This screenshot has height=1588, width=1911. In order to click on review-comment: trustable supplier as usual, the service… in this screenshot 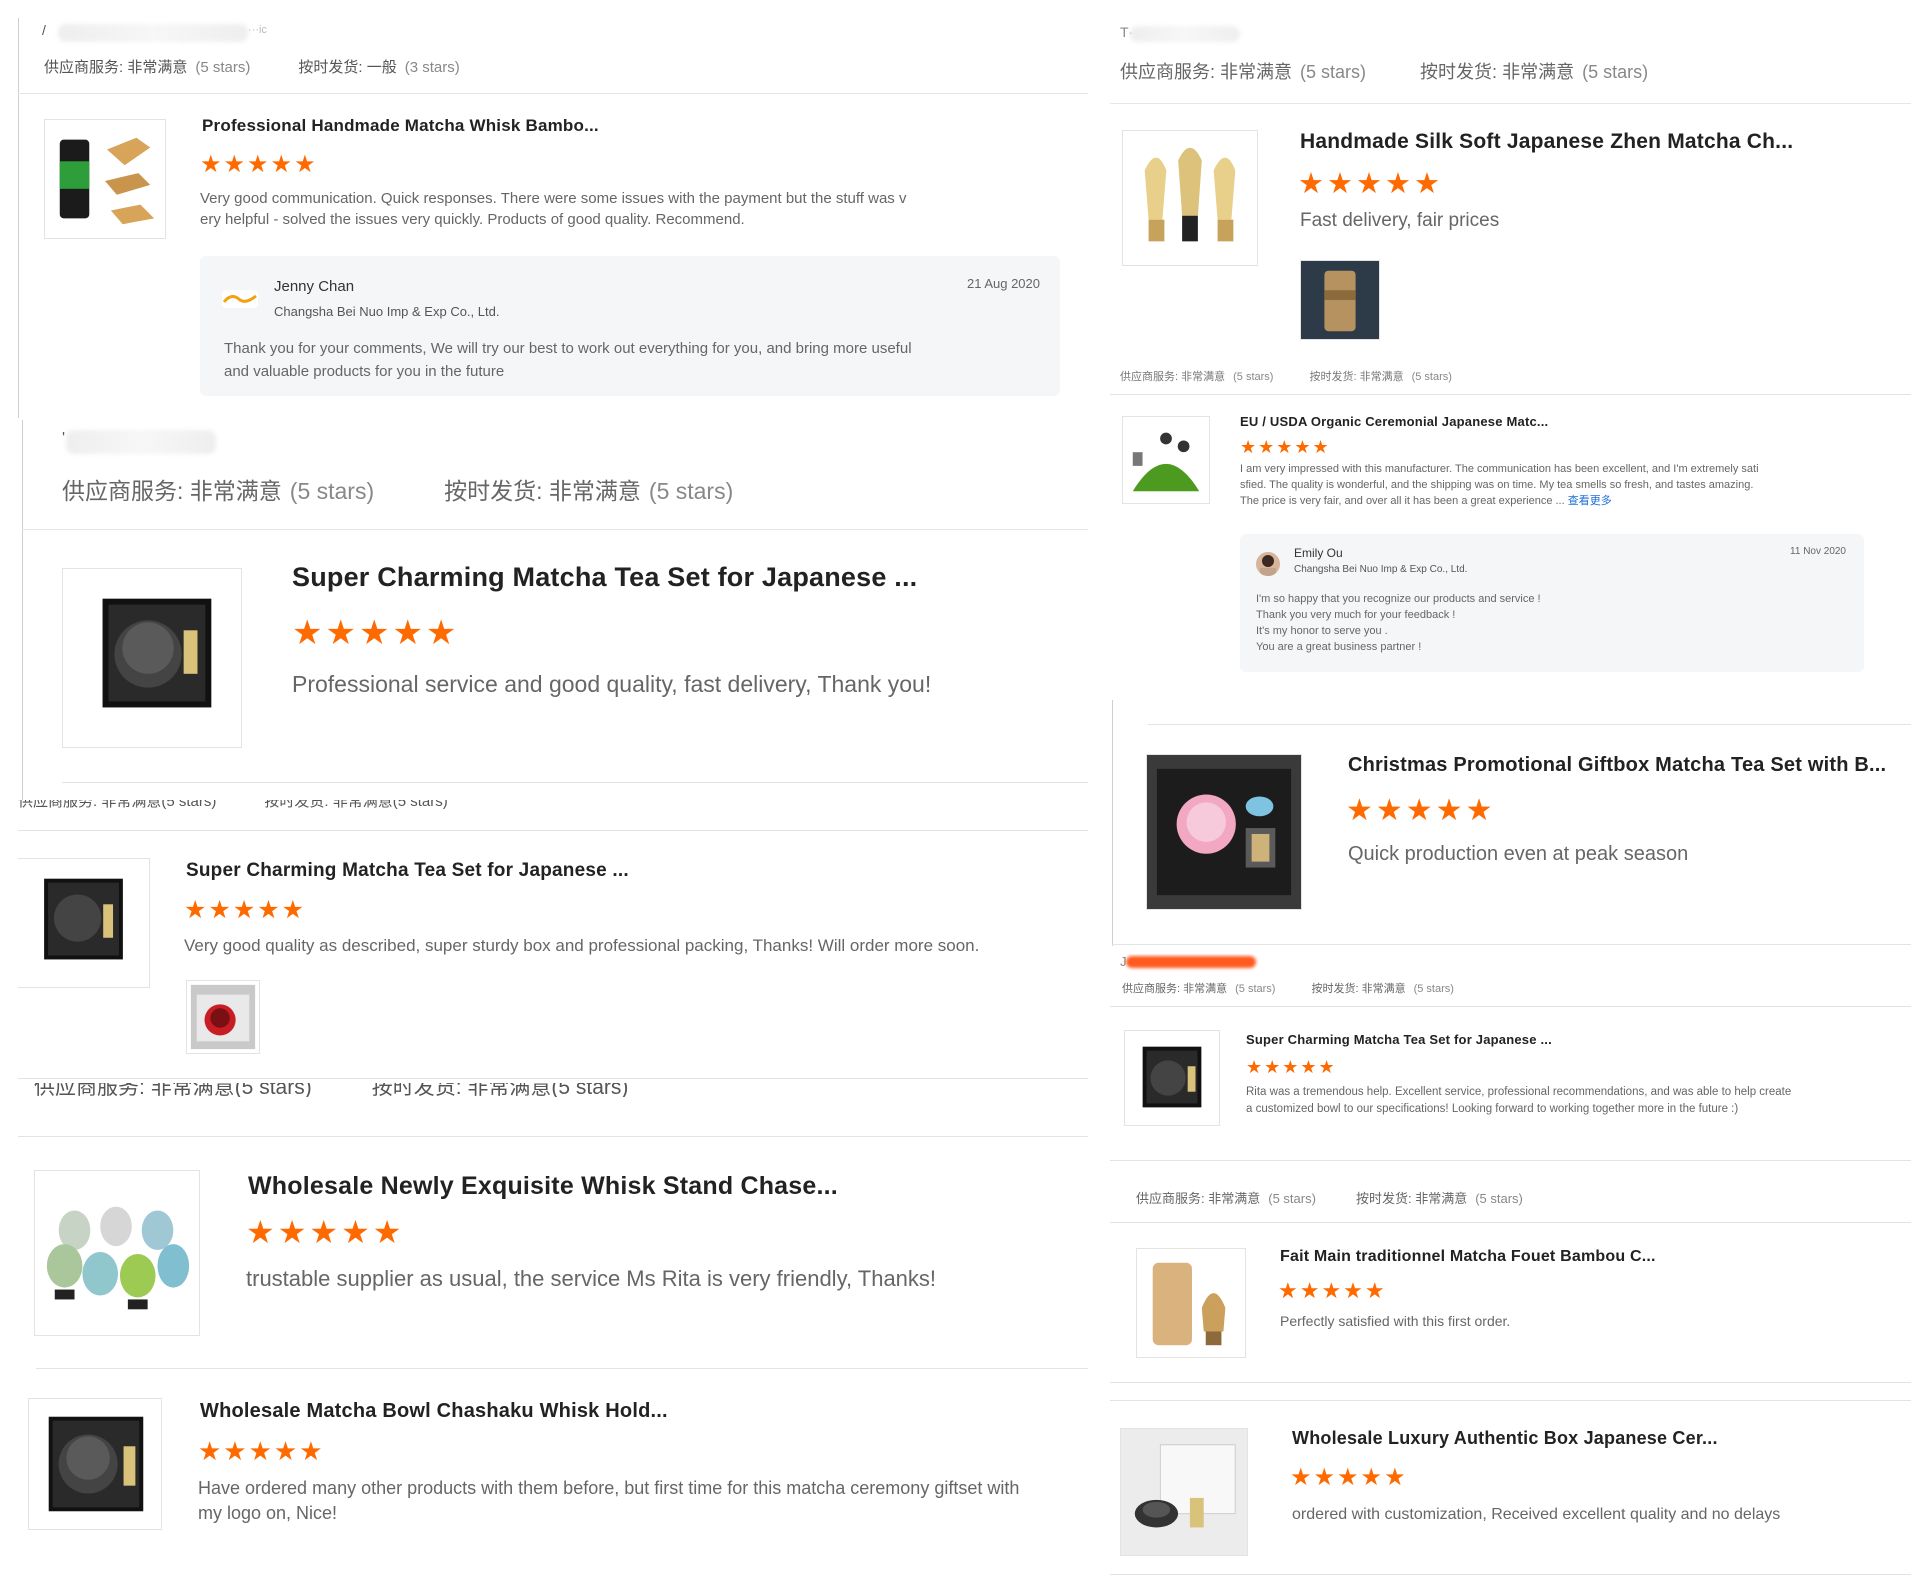, I will do `click(591, 1278)`.